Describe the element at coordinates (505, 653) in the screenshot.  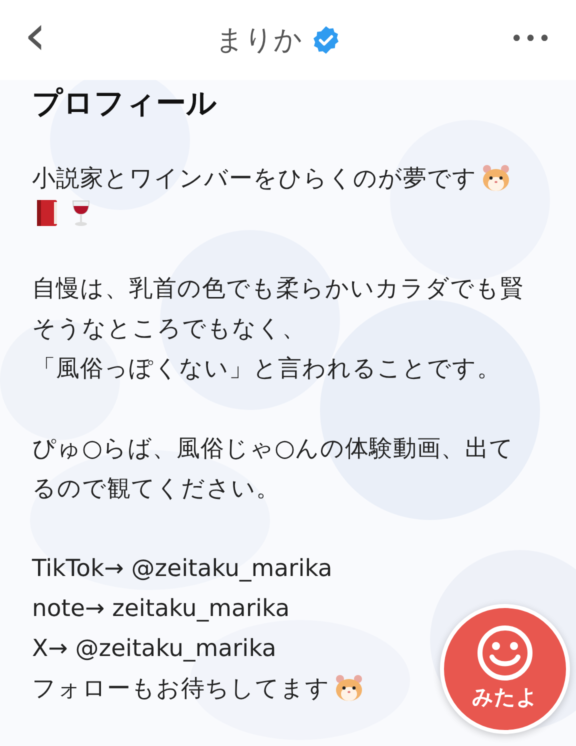
I see `smiley-icon` at that location.